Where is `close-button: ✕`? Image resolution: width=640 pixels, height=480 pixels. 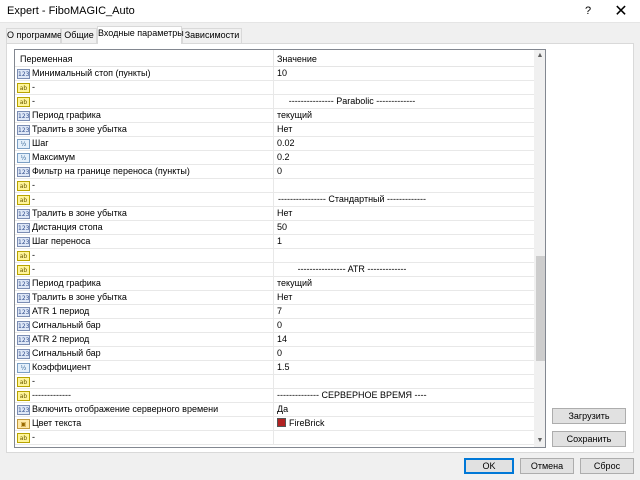 close-button: ✕ is located at coordinates (621, 11).